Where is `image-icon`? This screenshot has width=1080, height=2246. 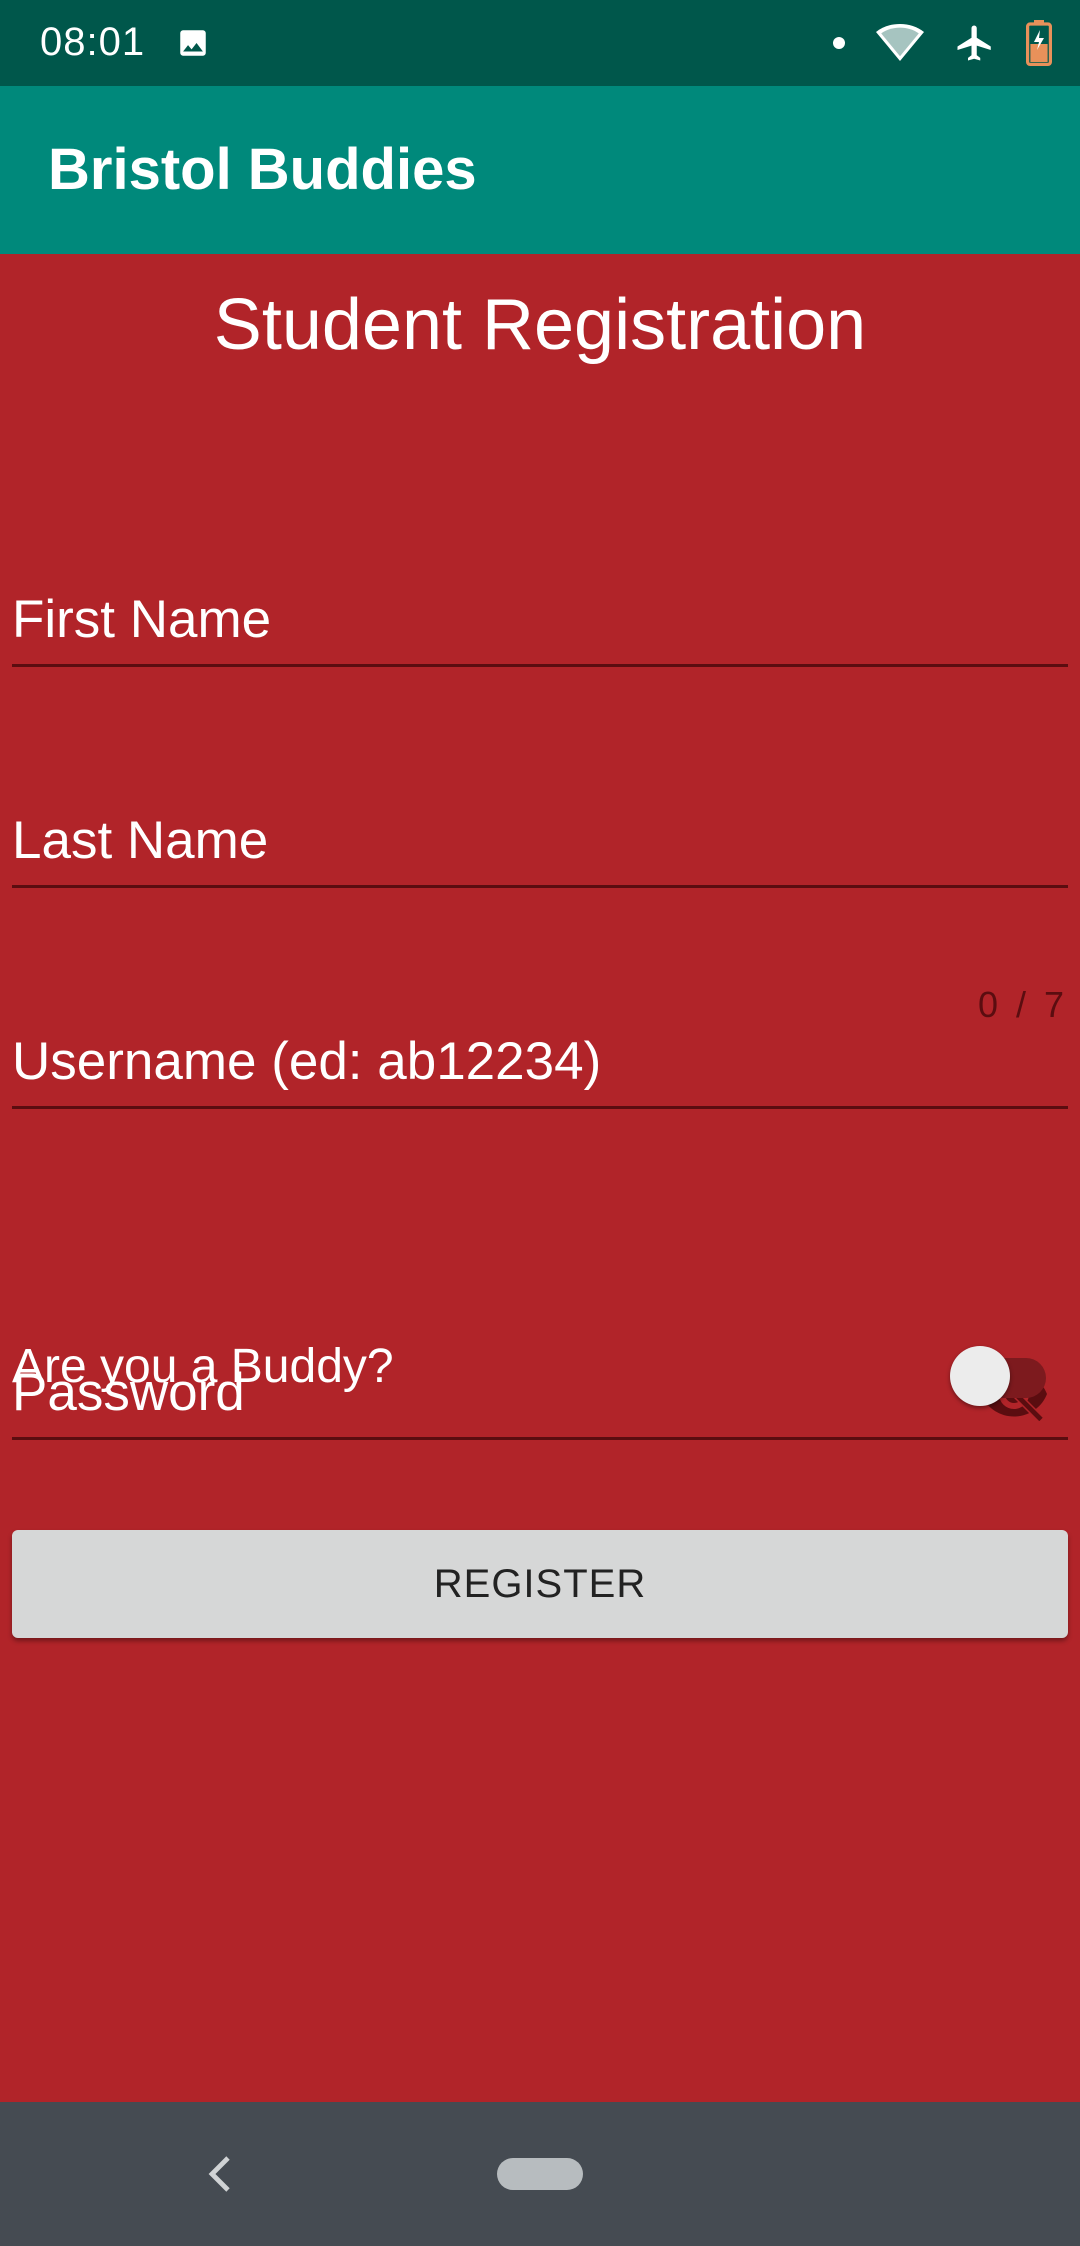 image-icon is located at coordinates (193, 43).